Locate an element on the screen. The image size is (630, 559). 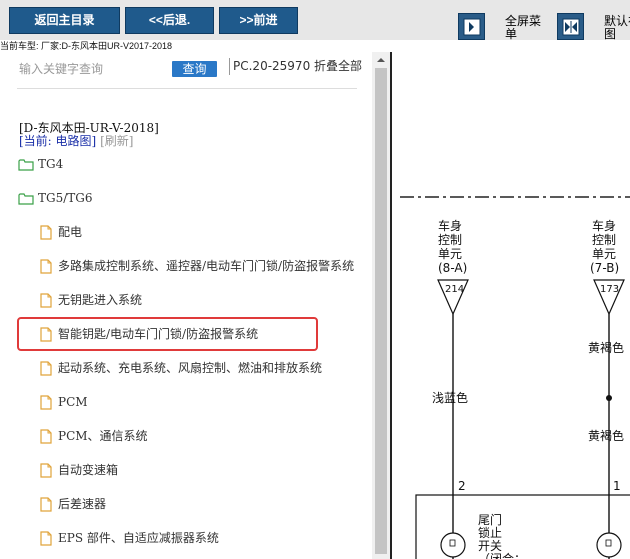
back-button: <<后退. is located at coordinates (169, 20).